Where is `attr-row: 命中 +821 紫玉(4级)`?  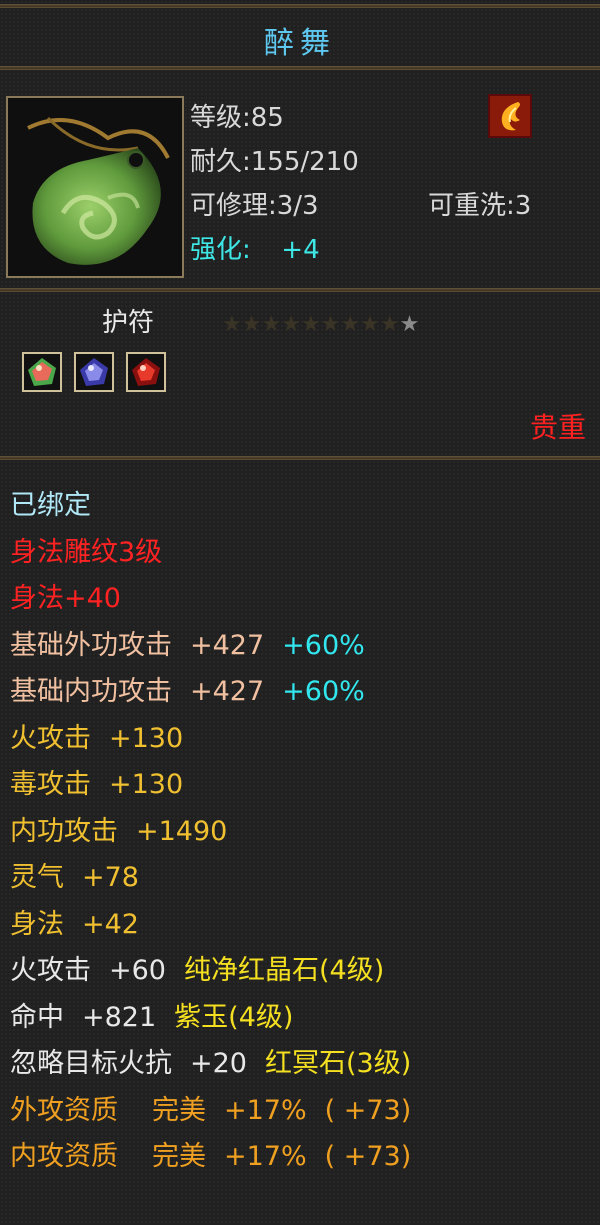 attr-row: 命中 +821 紫玉(4级) is located at coordinates (210, 1018).